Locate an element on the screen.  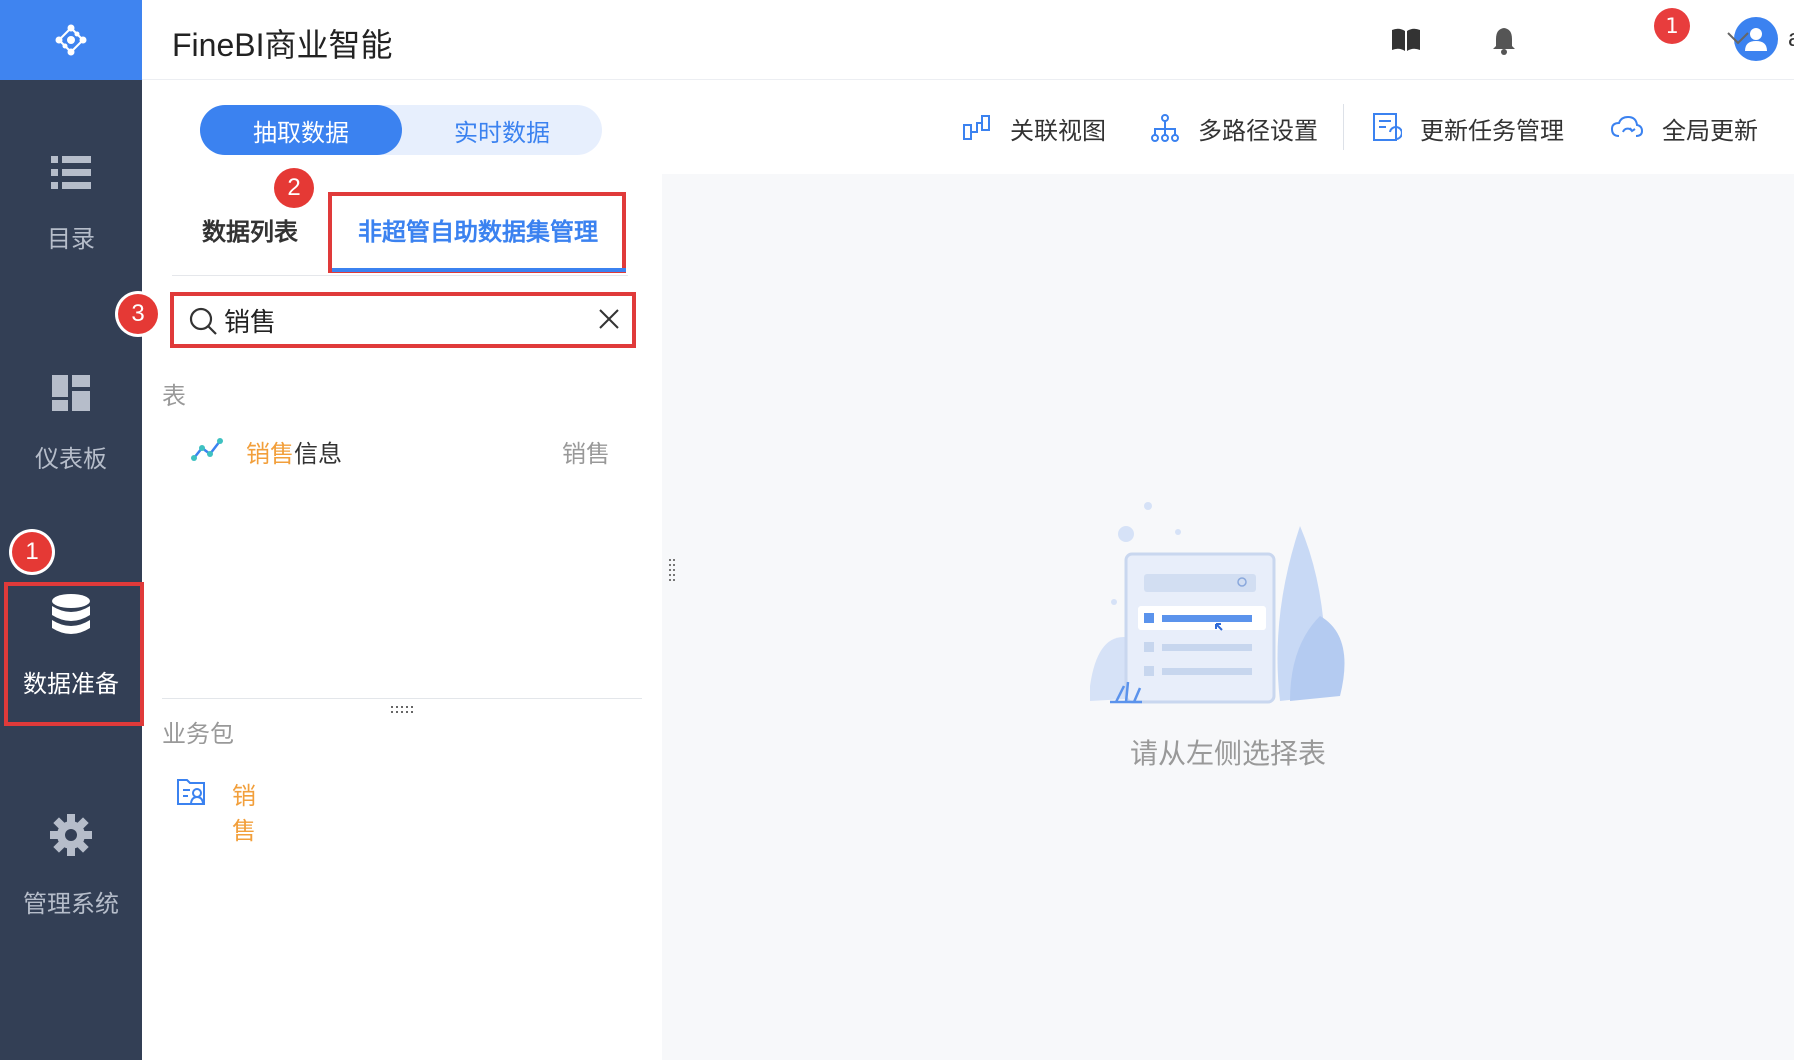
data-mode-toggle: 抽取数据 实时数据 is located at coordinates (401, 130).